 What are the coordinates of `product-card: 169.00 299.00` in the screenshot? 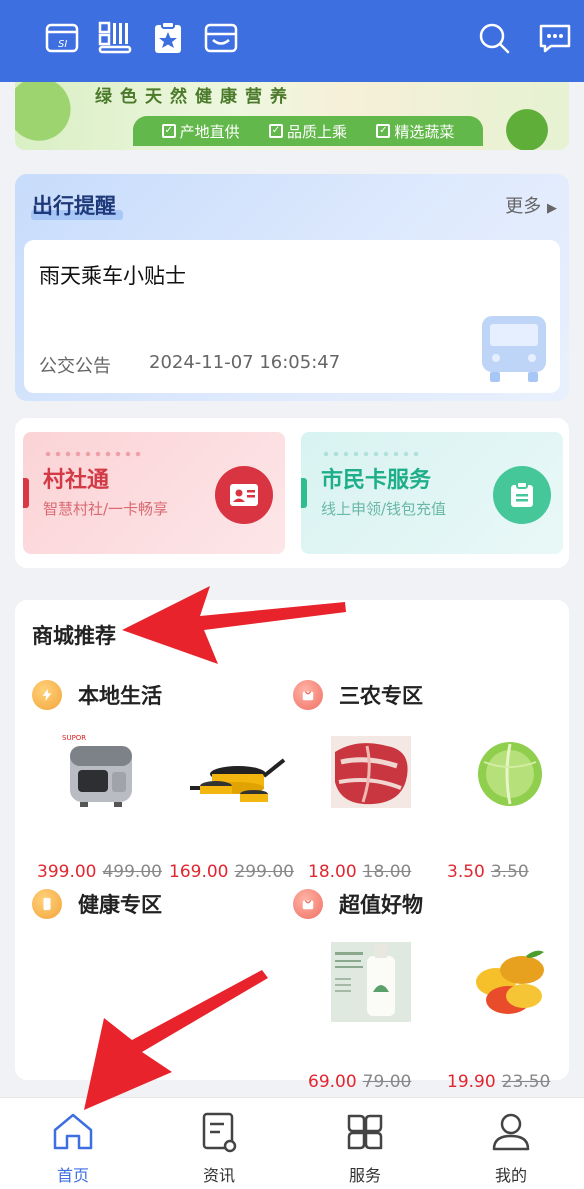 It's located at (232, 807).